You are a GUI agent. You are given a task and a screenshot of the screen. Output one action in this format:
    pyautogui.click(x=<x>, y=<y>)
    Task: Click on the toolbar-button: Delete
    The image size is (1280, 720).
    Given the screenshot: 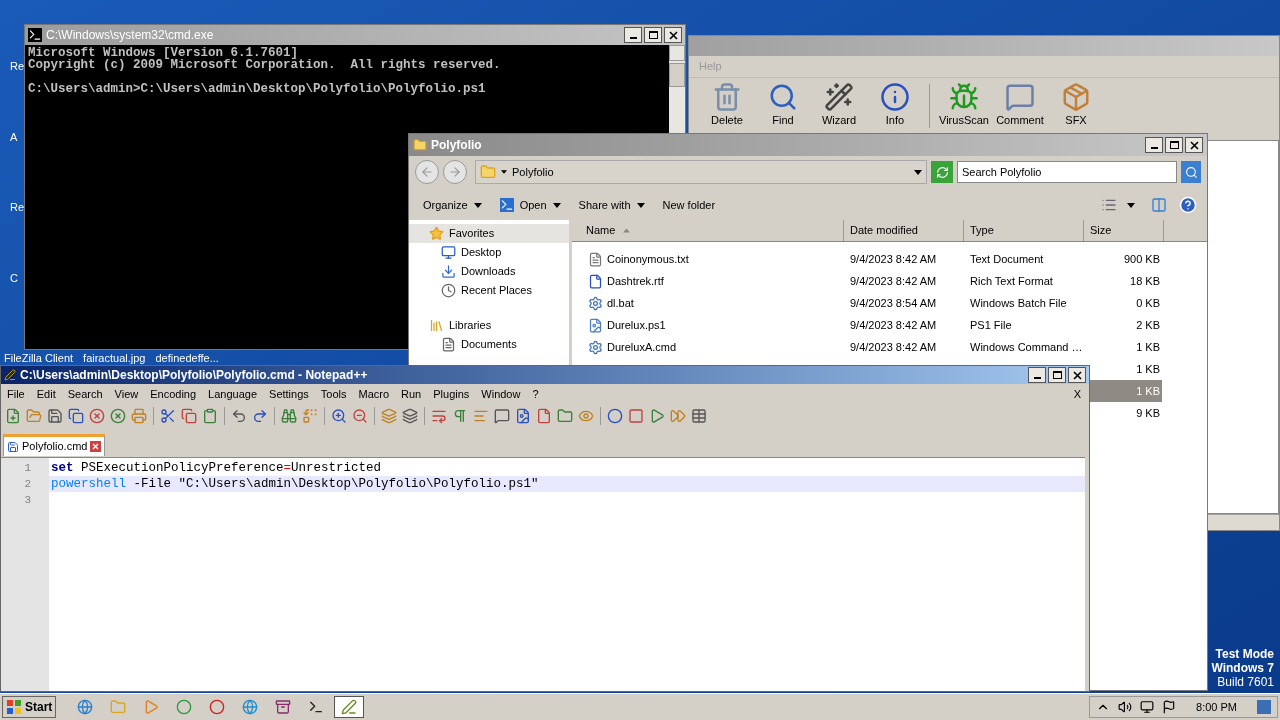 What is the action you would take?
    pyautogui.click(x=727, y=104)
    